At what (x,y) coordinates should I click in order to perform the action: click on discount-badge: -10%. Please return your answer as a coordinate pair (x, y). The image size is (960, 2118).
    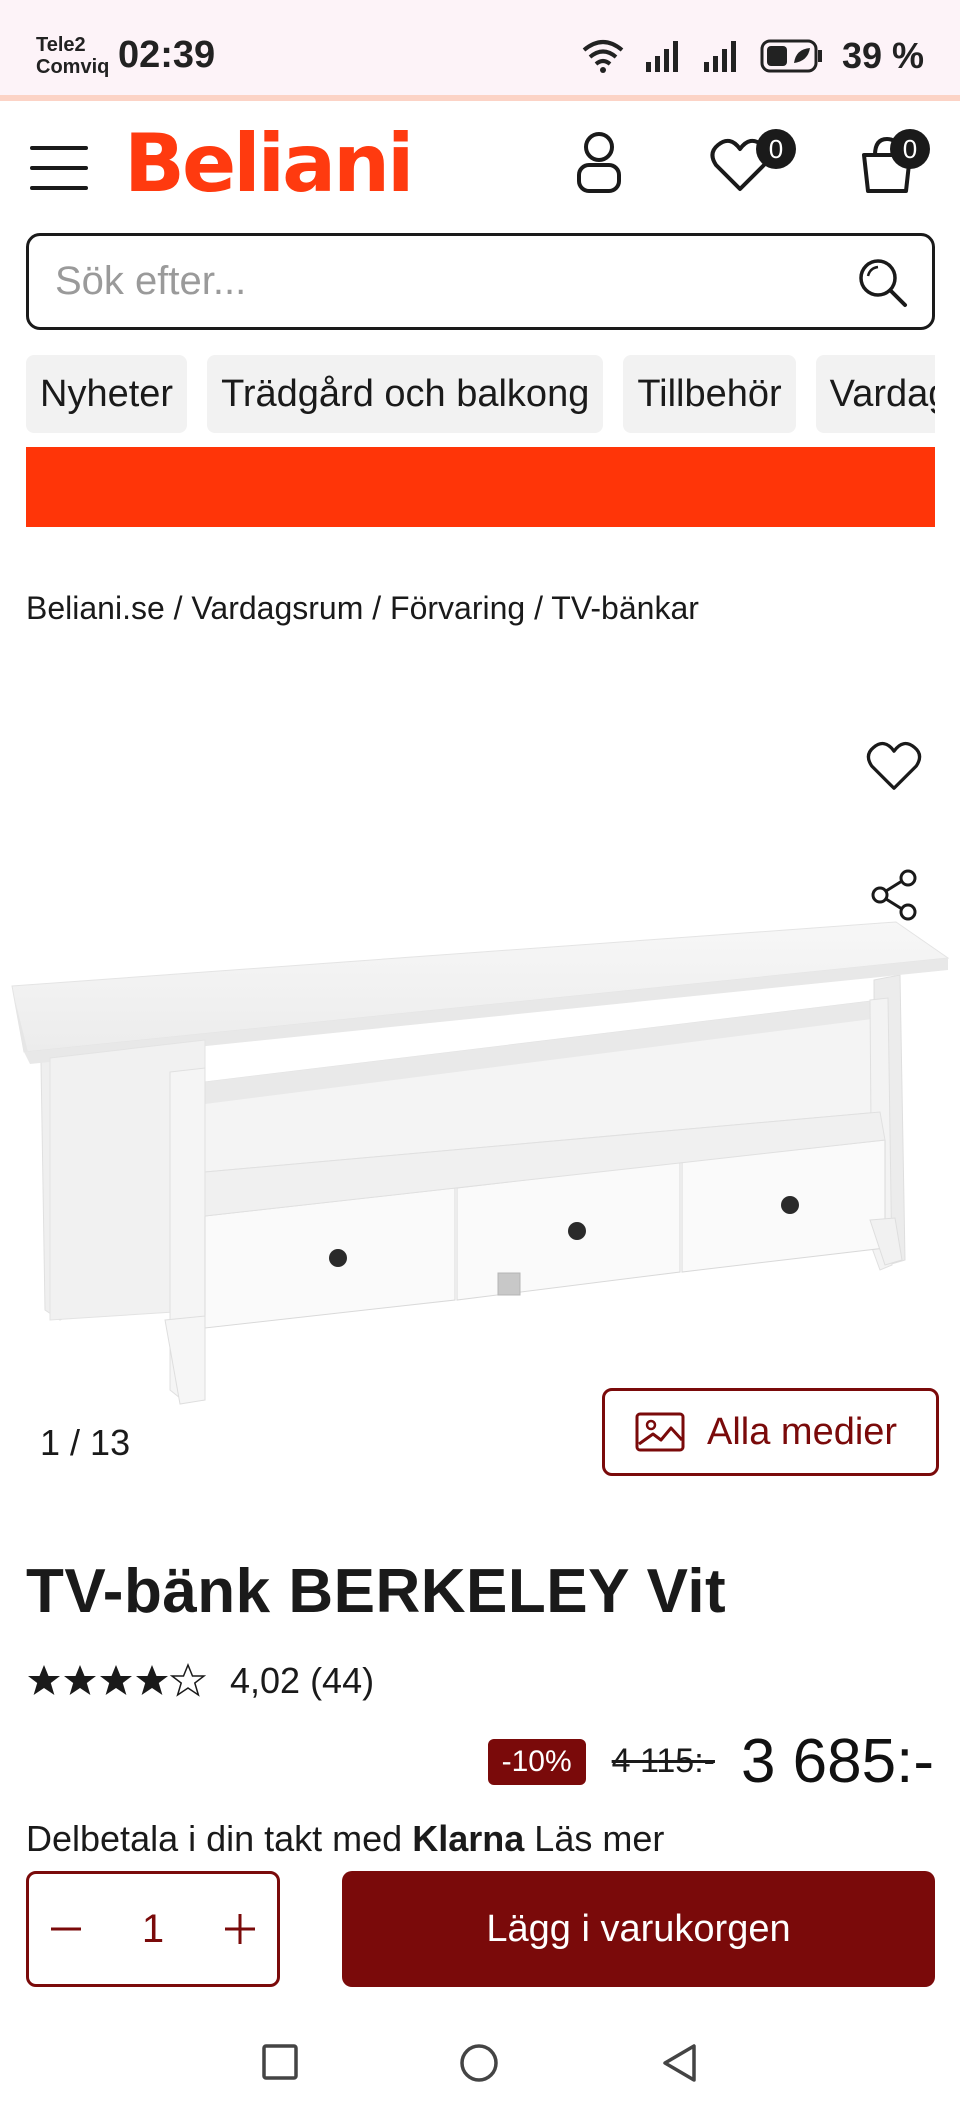
    Looking at the image, I should click on (536, 1761).